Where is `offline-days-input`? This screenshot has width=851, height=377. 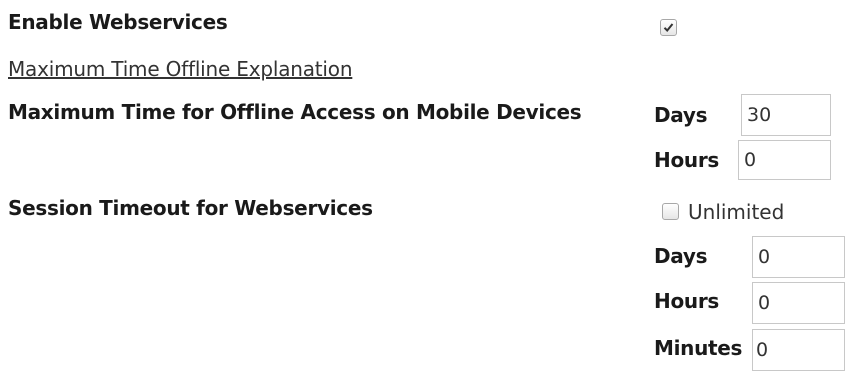
offline-days-input is located at coordinates (786, 115).